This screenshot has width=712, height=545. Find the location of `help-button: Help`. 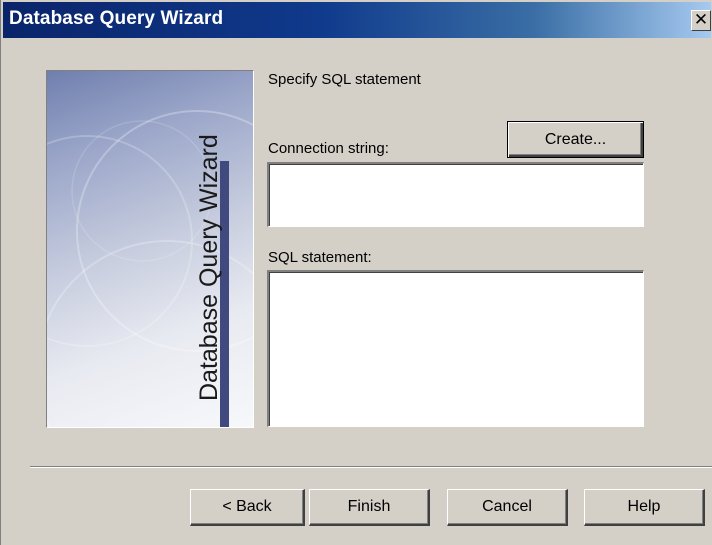

help-button: Help is located at coordinates (644, 507).